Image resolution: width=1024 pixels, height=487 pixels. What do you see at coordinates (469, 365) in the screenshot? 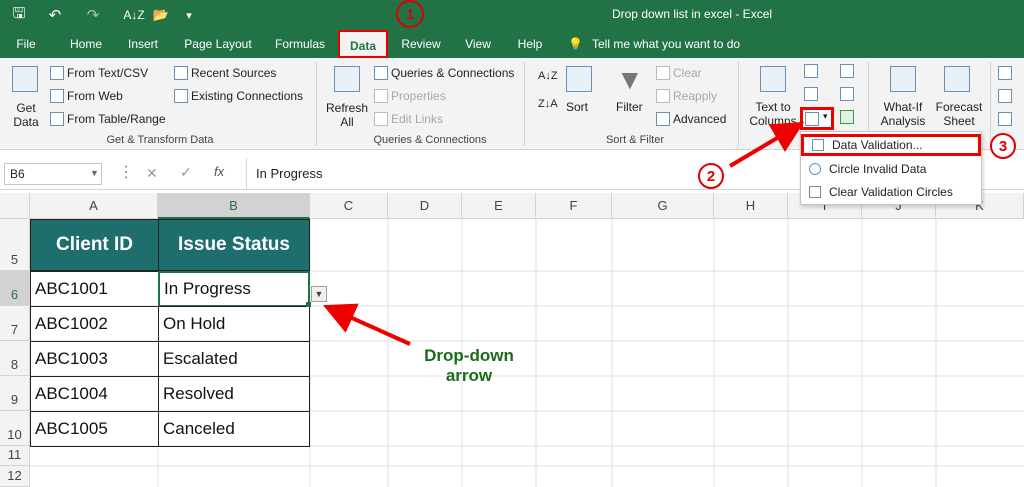
I see `annotation-label: Drop-down arrow` at bounding box center [469, 365].